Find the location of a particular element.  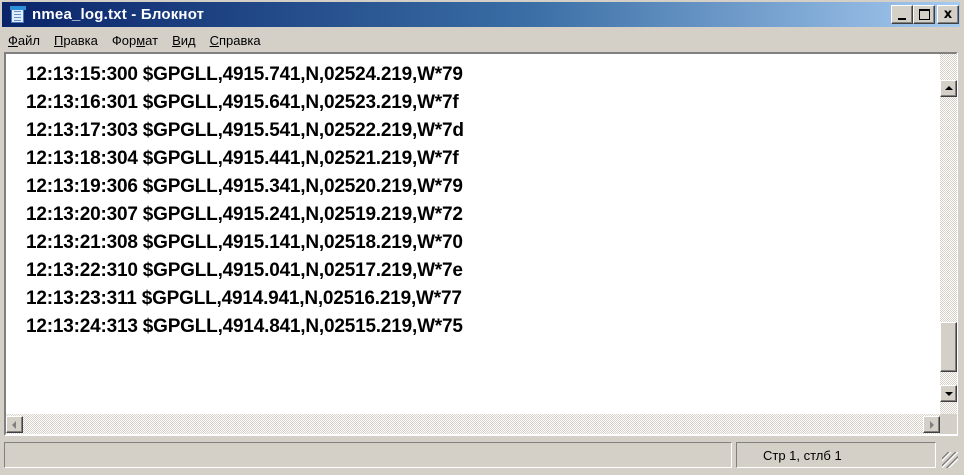

cursor-position: Стр 1, стлб 1 is located at coordinates (836, 455).